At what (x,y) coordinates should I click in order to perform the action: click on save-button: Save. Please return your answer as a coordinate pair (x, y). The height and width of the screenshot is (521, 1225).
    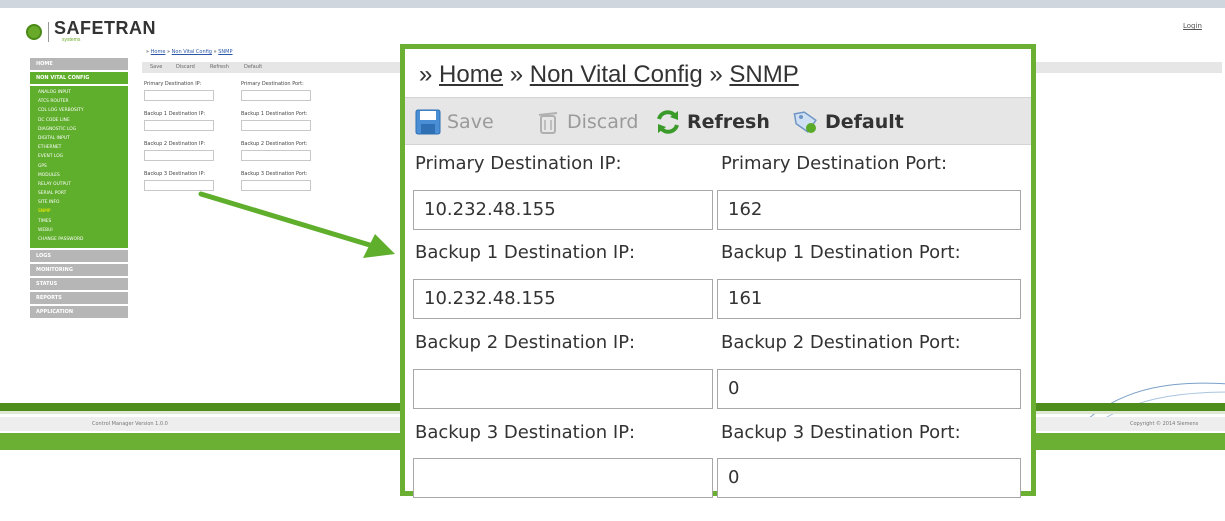
    Looking at the image, I should click on (454, 122).